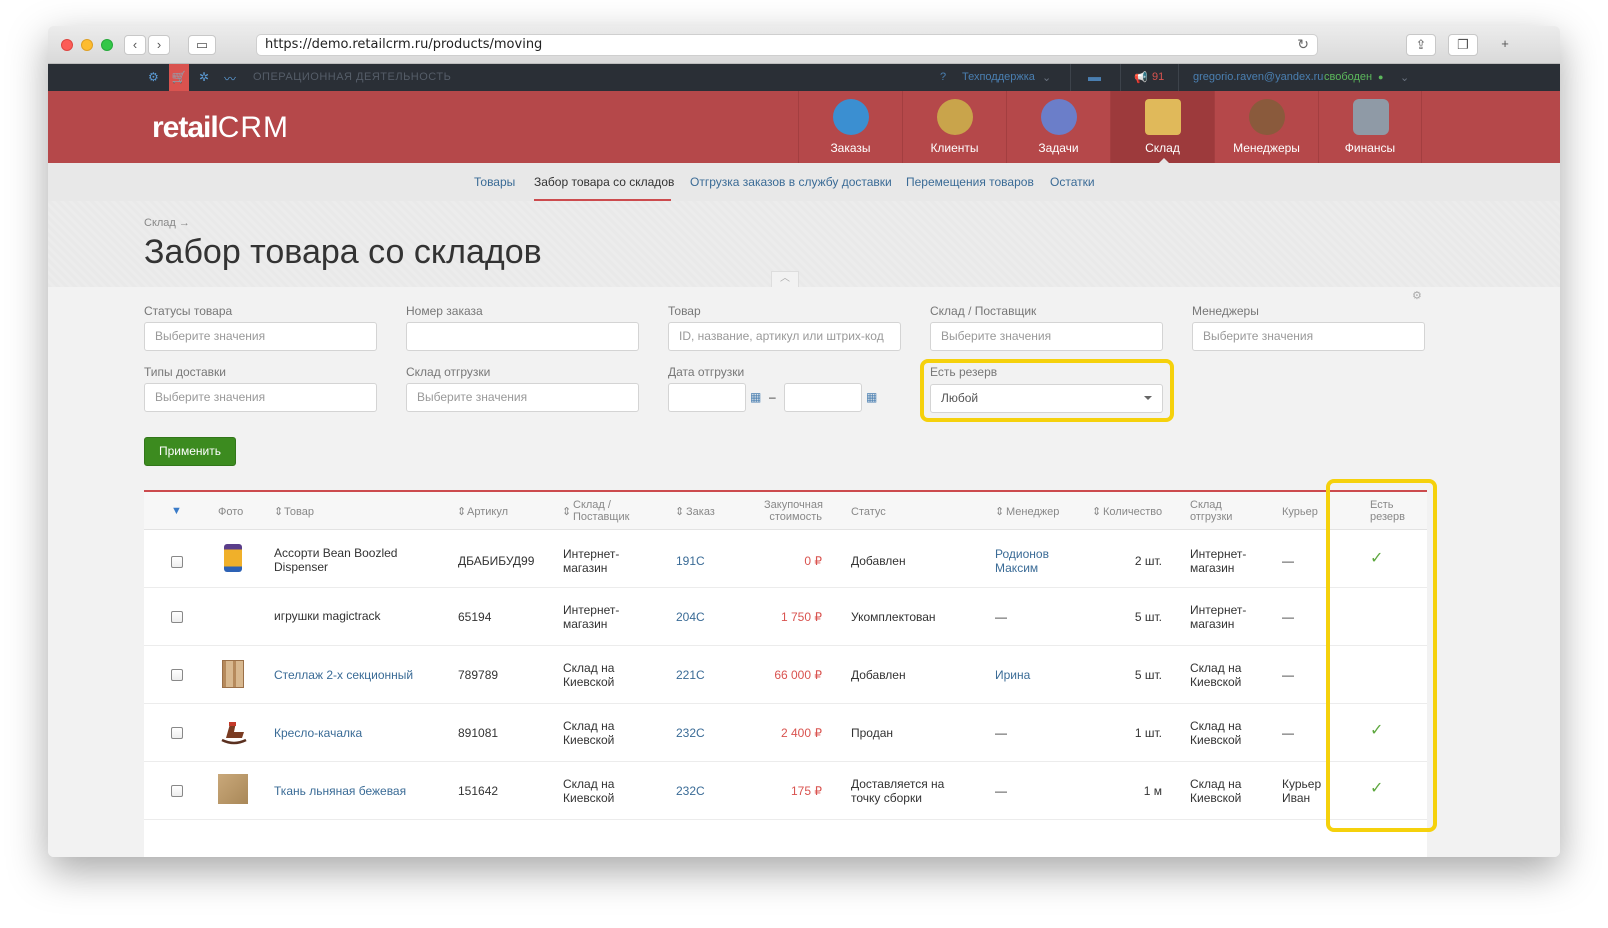  Describe the element at coordinates (1094, 76) in the screenshot. I see `chat-icon: ▬` at that location.